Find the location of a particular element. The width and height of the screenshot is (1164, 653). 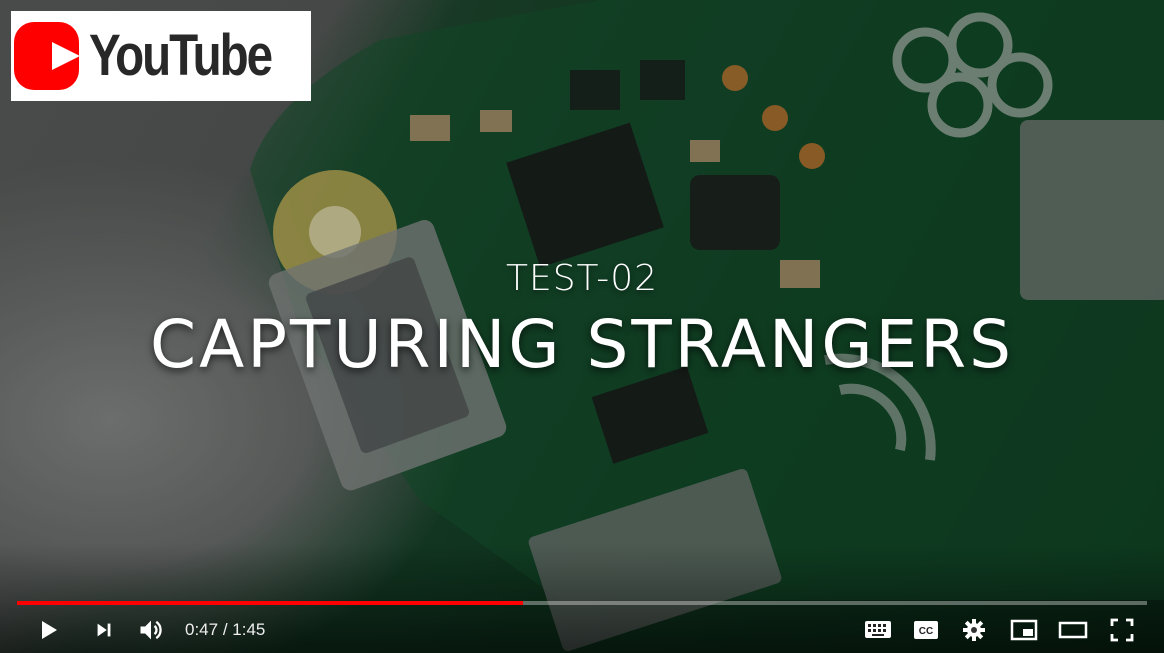

video-title: CAPTURING STRANGERS is located at coordinates (582, 344).